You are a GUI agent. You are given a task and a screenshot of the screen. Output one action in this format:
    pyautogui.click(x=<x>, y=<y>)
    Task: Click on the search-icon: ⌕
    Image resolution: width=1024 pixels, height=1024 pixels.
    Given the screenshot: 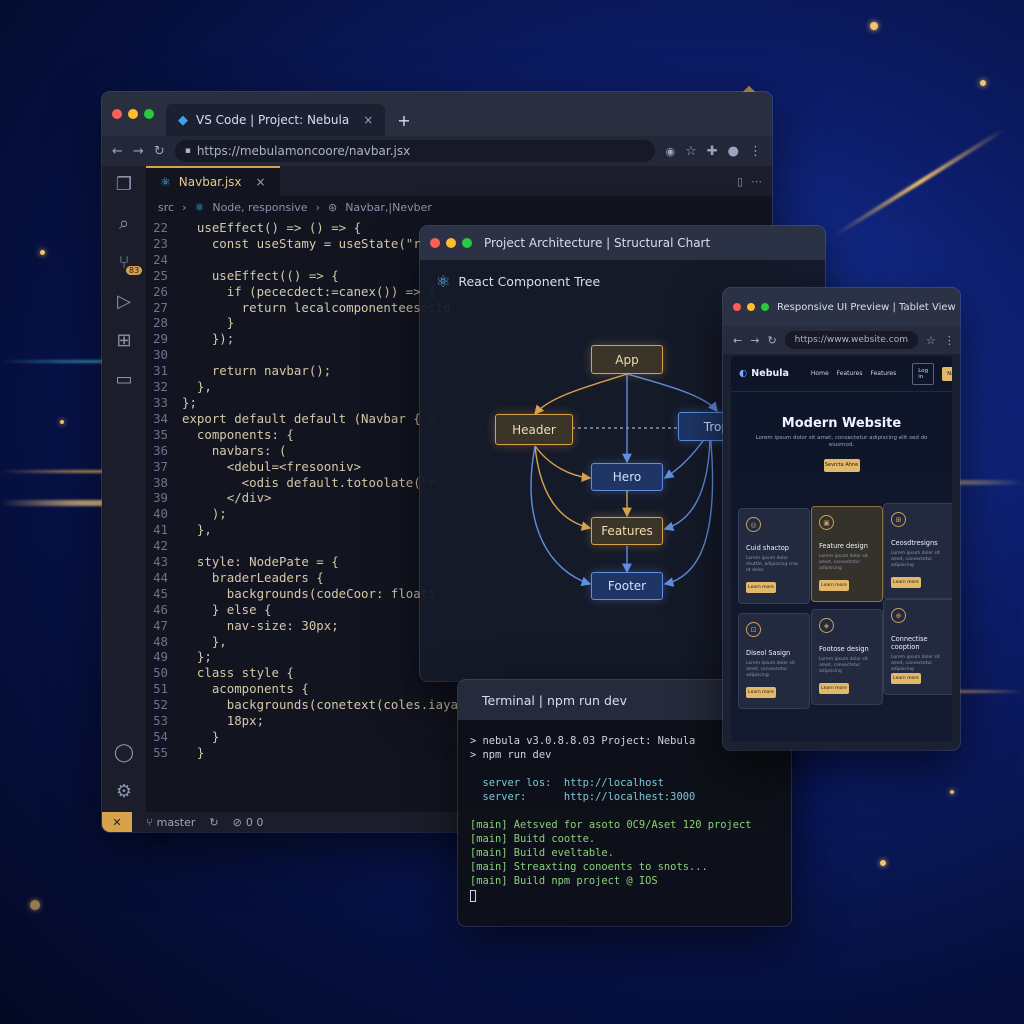 What is the action you would take?
    pyautogui.click(x=124, y=223)
    